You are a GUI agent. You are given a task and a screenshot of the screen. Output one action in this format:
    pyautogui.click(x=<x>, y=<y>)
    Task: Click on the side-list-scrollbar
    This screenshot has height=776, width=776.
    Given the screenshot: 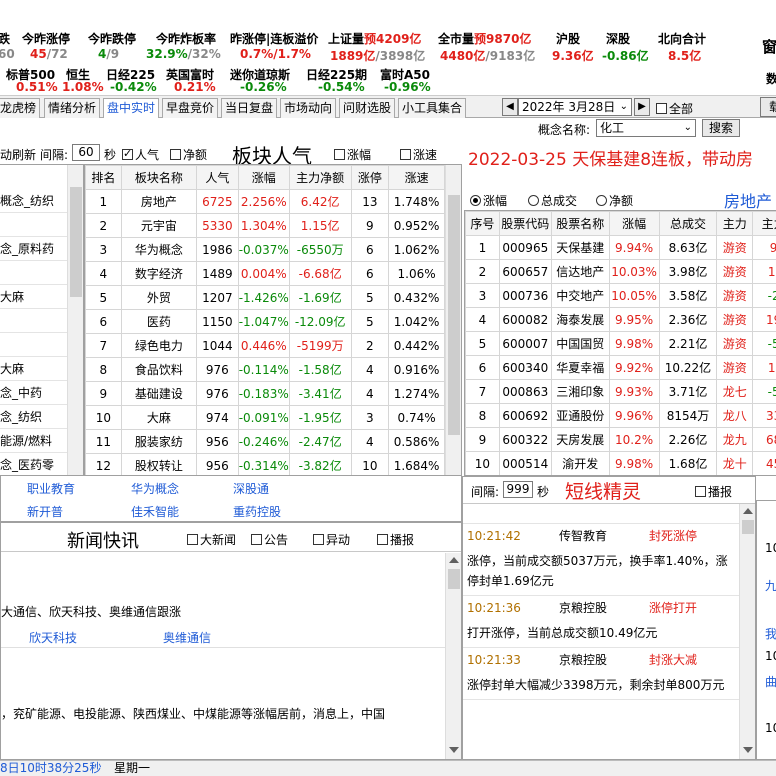 What is the action you would take?
    pyautogui.click(x=75, y=320)
    